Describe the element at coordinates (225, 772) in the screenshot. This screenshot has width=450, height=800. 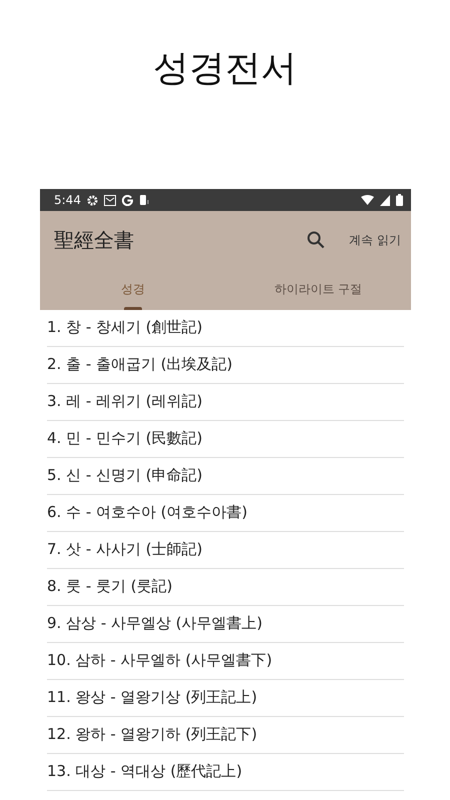
I see `book-item: 13. 대상 - 역대상 (歷代記上)` at that location.